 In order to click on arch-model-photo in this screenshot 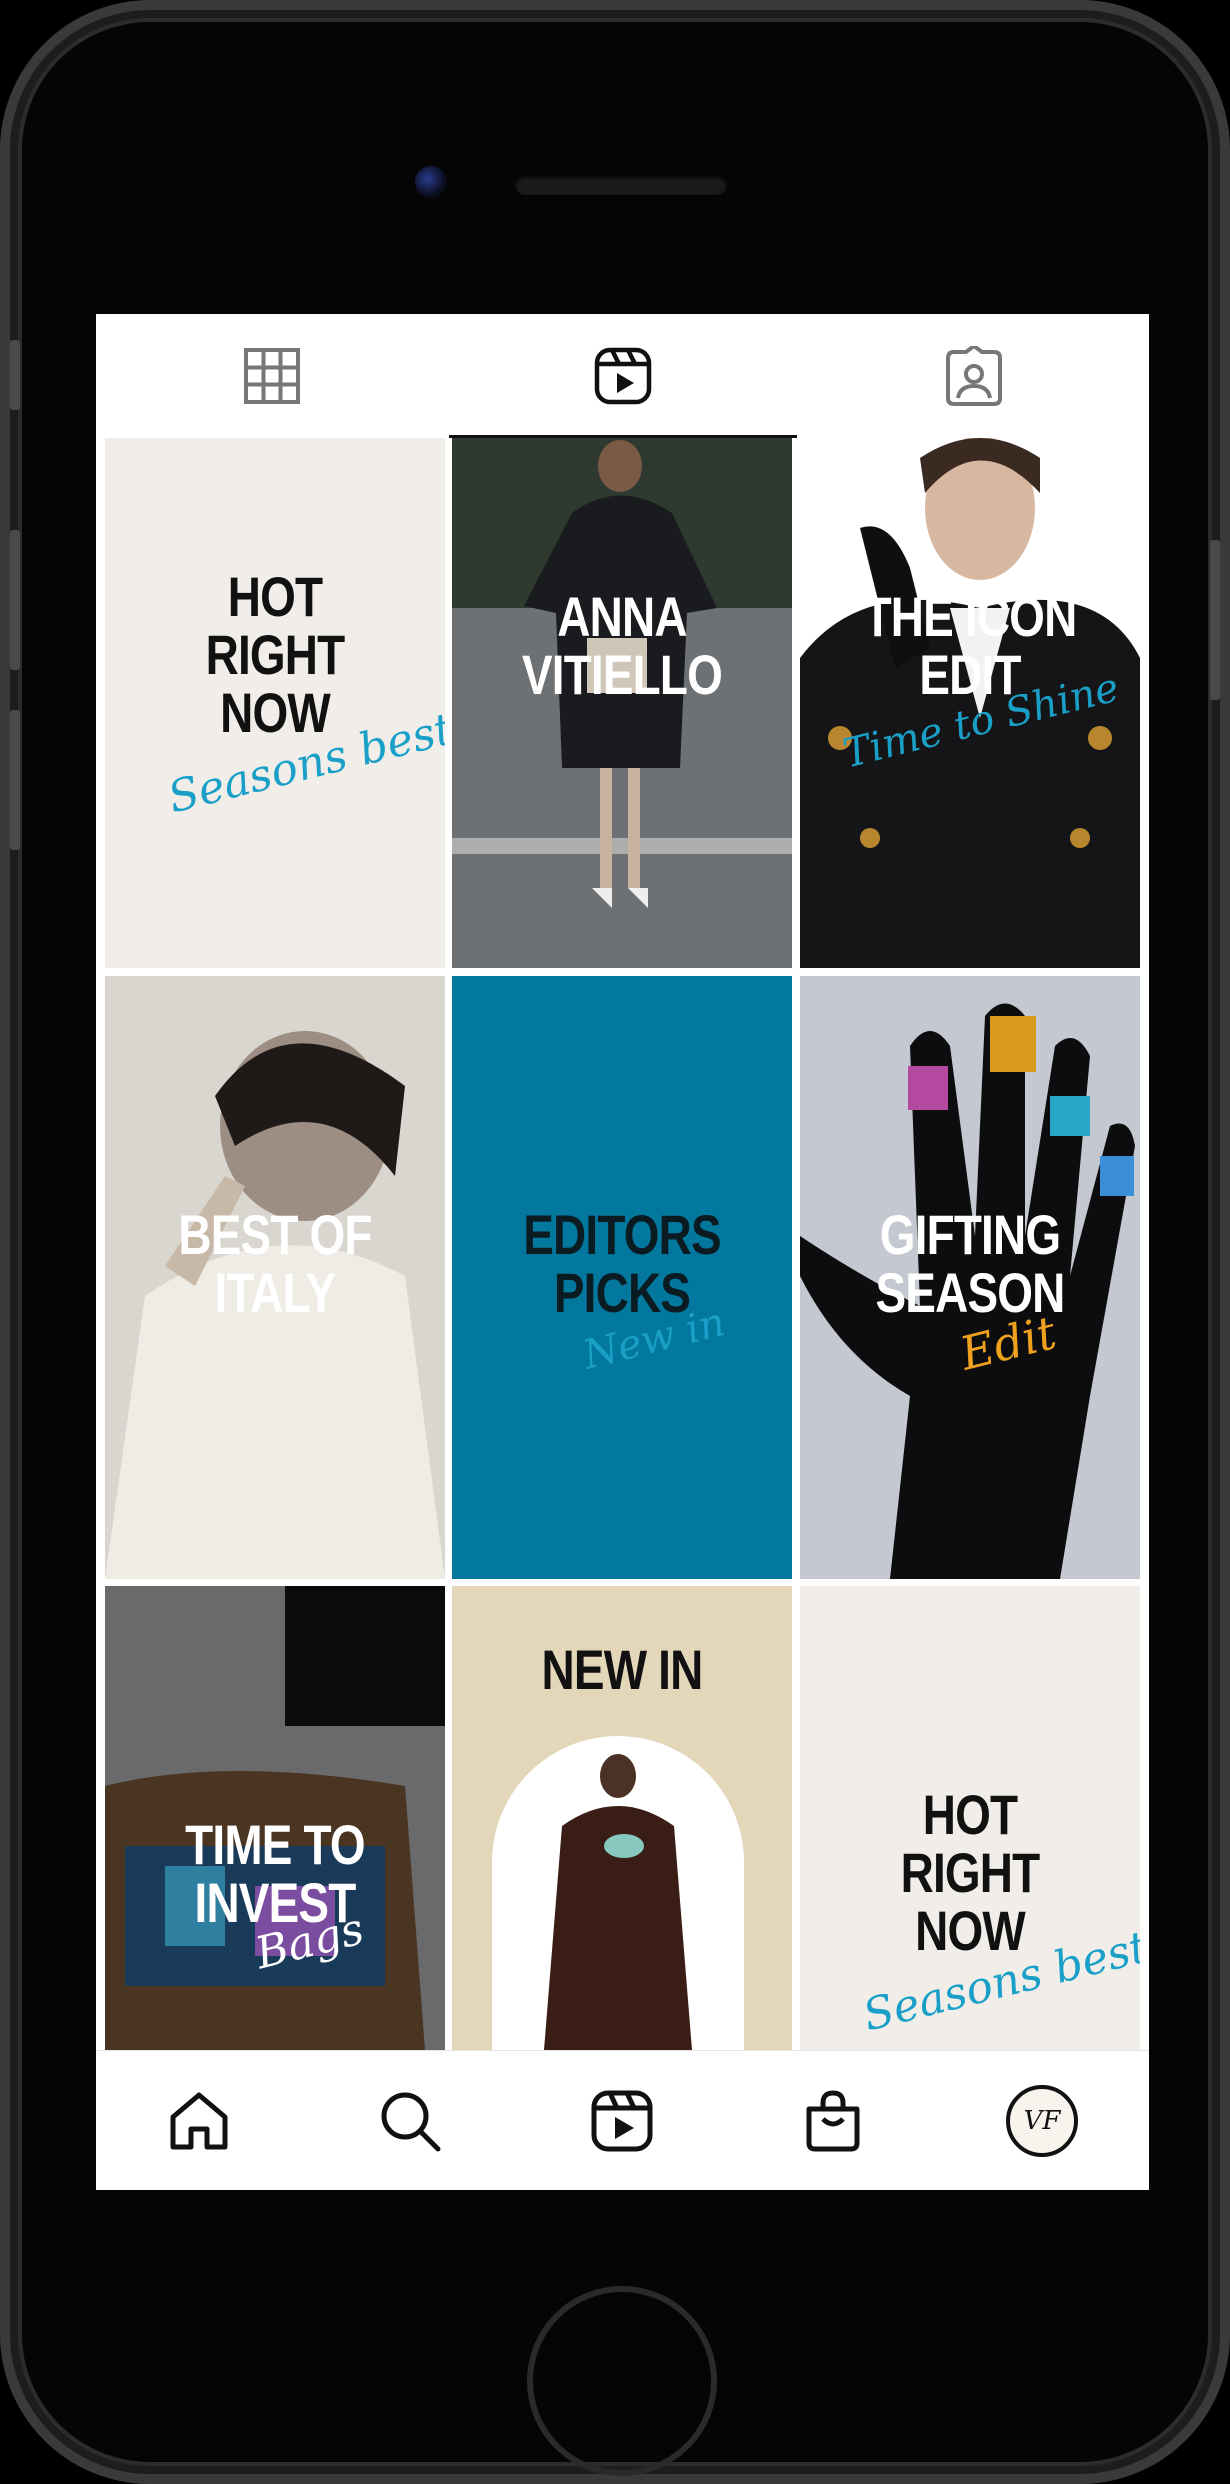, I will do `click(618, 1893)`.